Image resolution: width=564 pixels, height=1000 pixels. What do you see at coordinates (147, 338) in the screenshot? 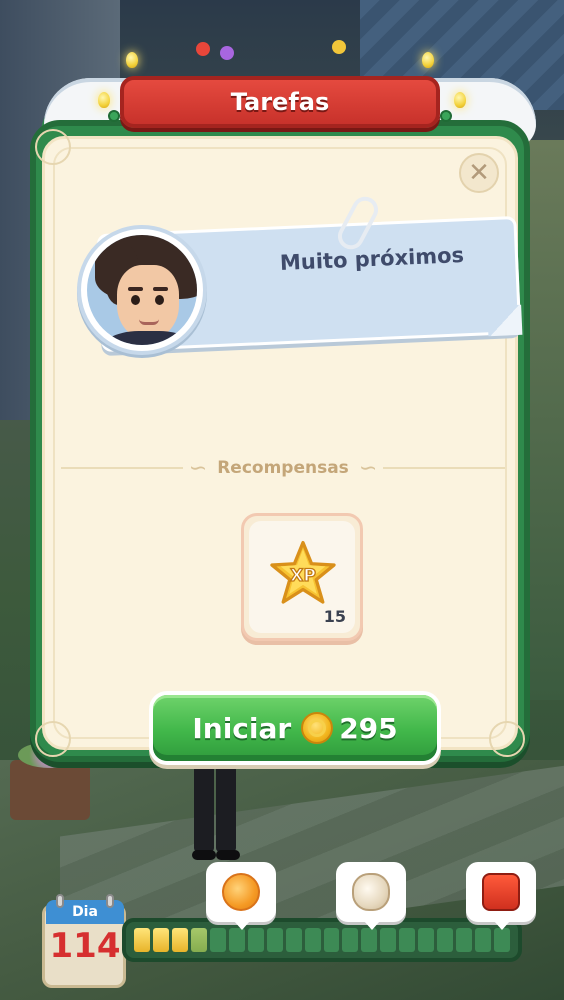
I see `avatar-uniform` at bounding box center [147, 338].